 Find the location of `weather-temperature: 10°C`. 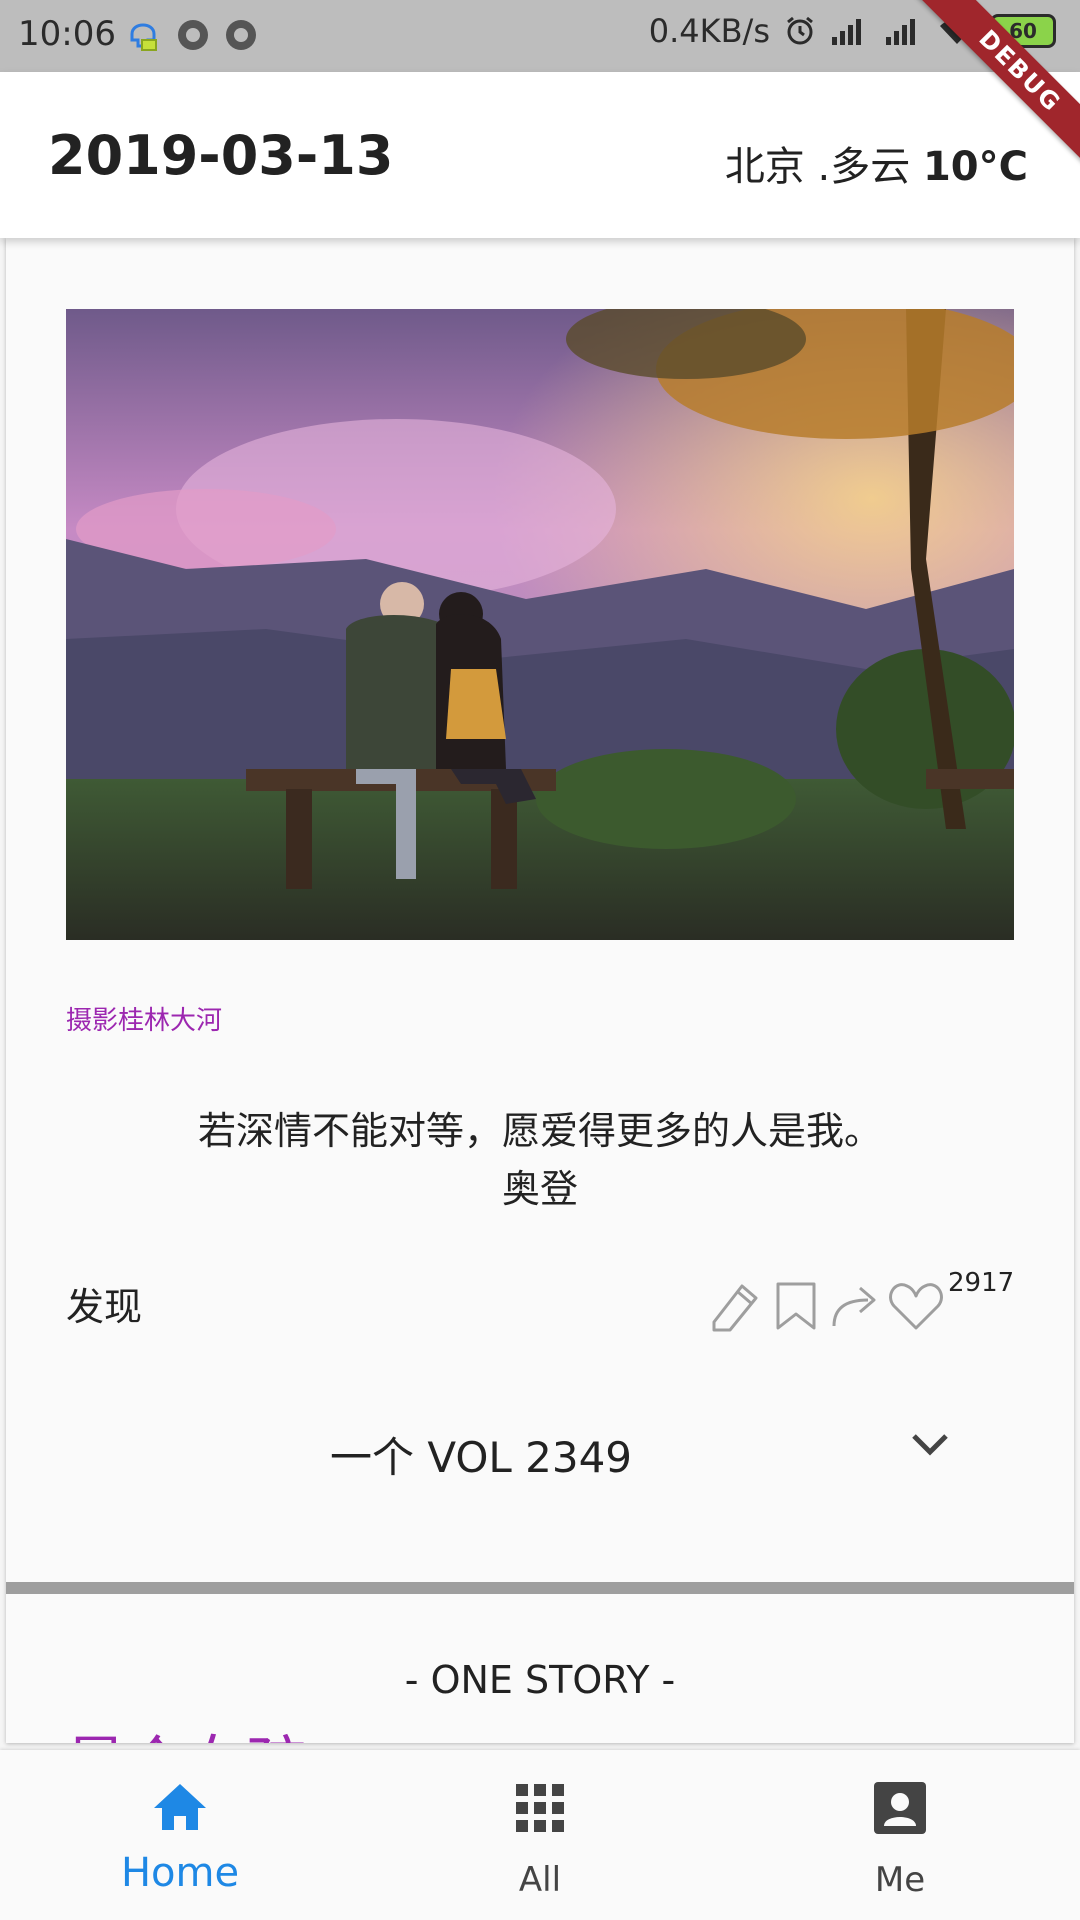

weather-temperature: 10°C is located at coordinates (975, 167).